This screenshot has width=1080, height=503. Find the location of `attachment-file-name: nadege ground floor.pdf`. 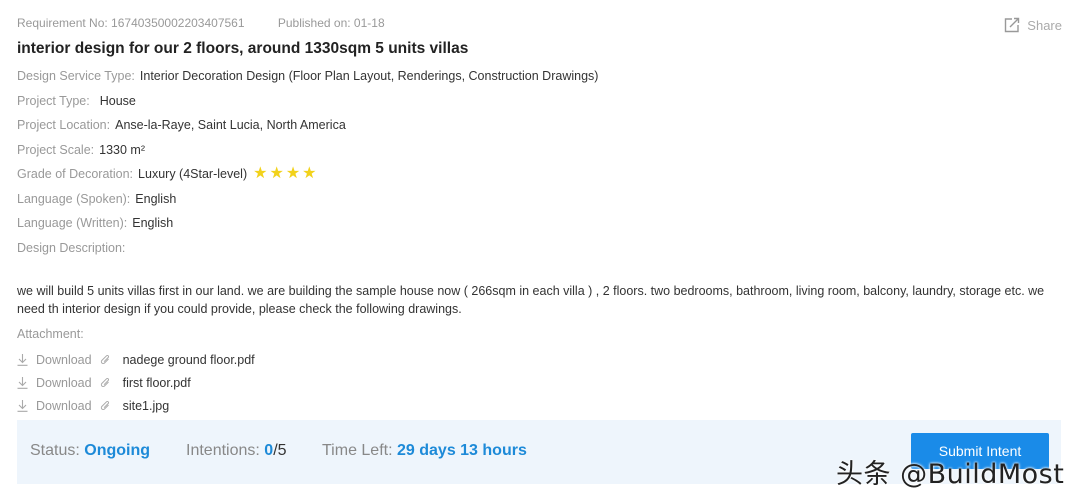

attachment-file-name: nadege ground floor.pdf is located at coordinates (189, 360).